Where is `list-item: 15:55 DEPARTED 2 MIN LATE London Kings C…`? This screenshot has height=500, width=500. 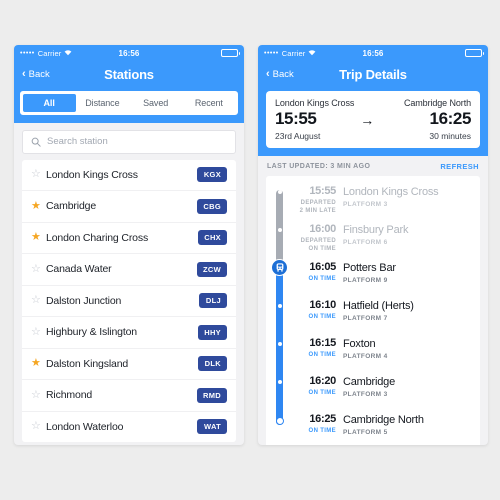 list-item: 15:55 DEPARTED 2 MIN LATE London Kings C… is located at coordinates (373, 204).